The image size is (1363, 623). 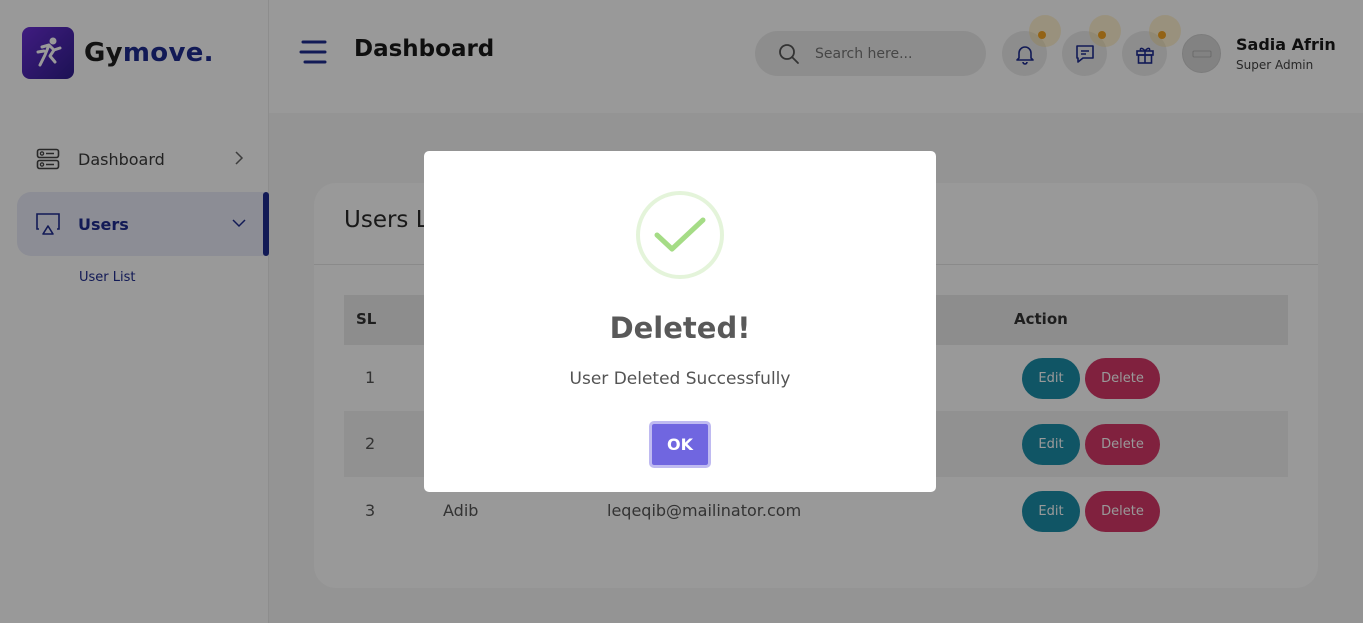 What do you see at coordinates (680, 444) in the screenshot?
I see `ok-button: OK` at bounding box center [680, 444].